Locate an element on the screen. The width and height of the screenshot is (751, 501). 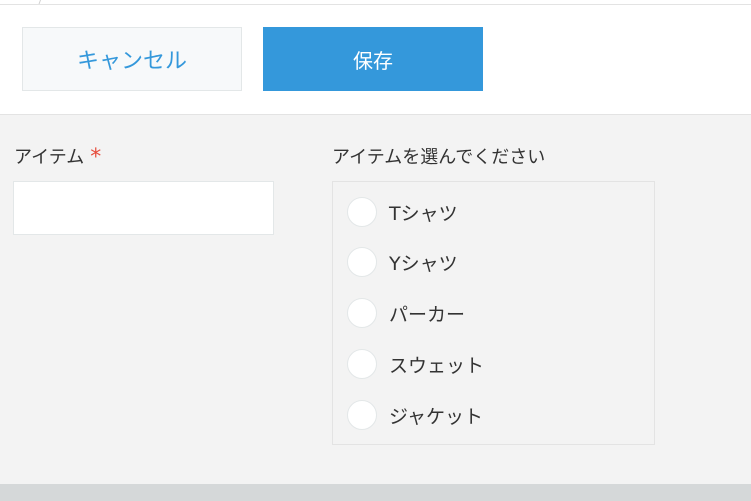
radio-option-sweat: スウェット is located at coordinates (415, 364).